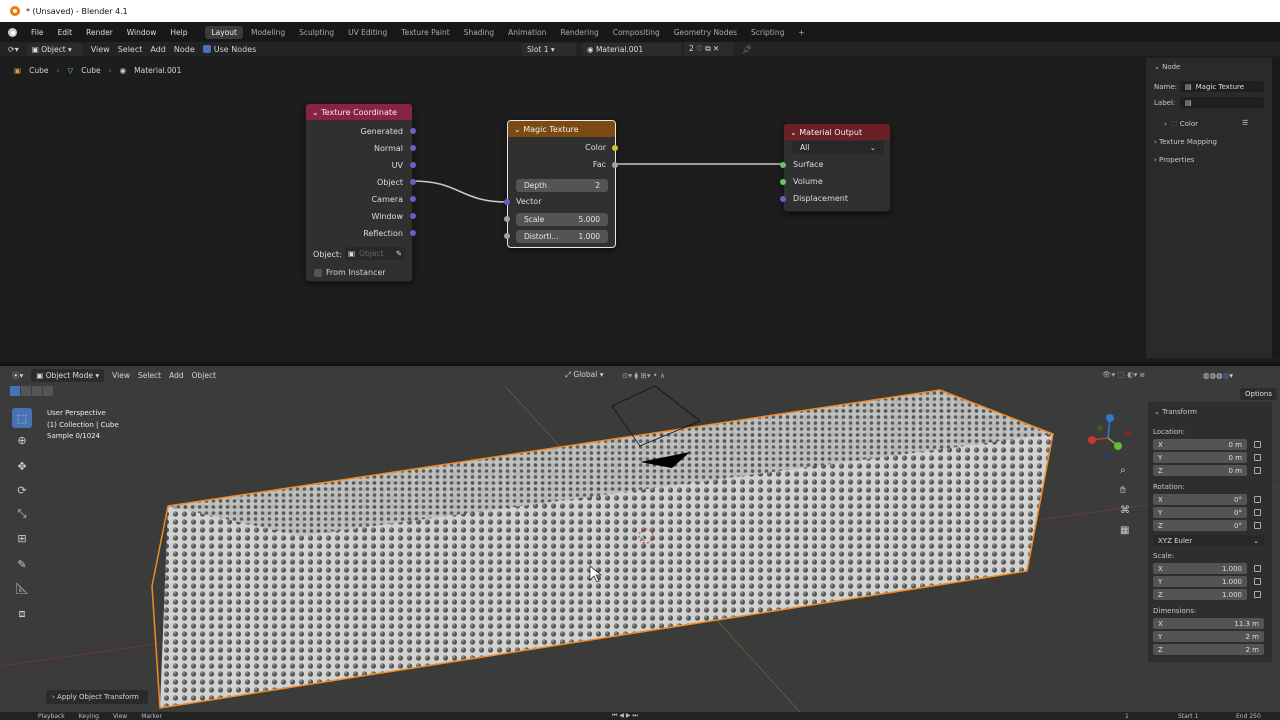 The height and width of the screenshot is (720, 1280). Describe the element at coordinates (1259, 394) in the screenshot. I see `options-button: Options` at that location.